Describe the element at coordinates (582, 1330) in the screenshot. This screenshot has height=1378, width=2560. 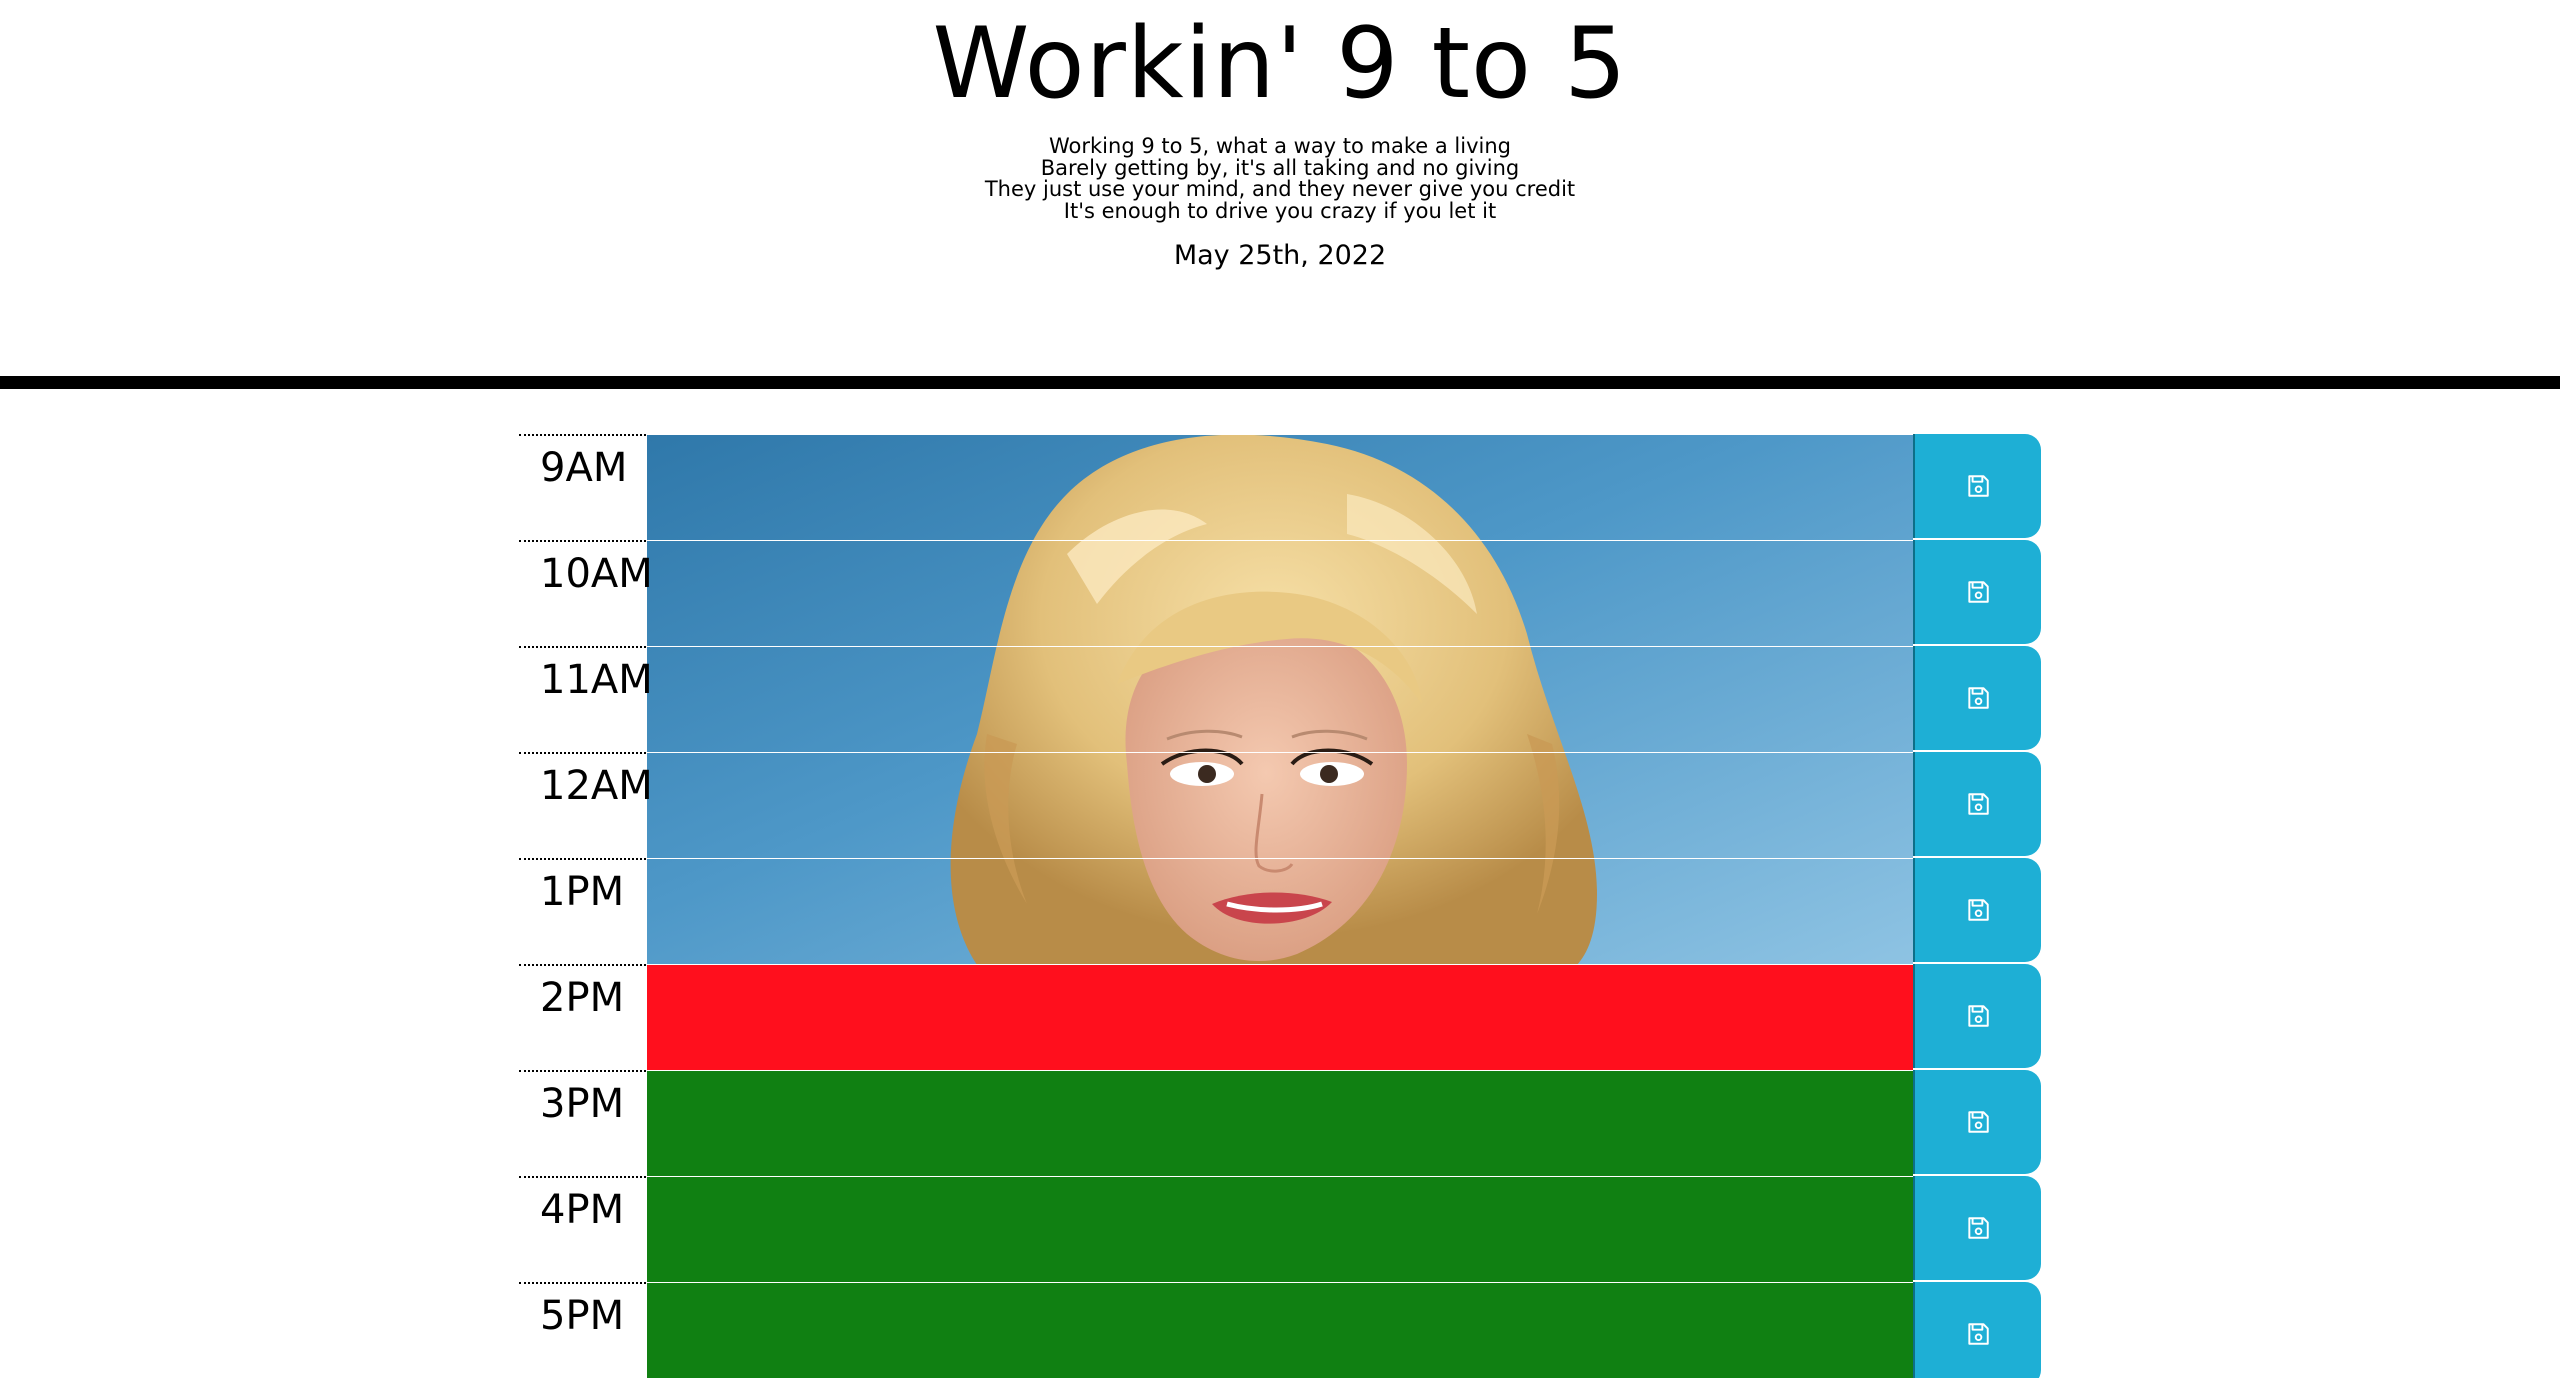
I see `hour-label: 5PM` at that location.